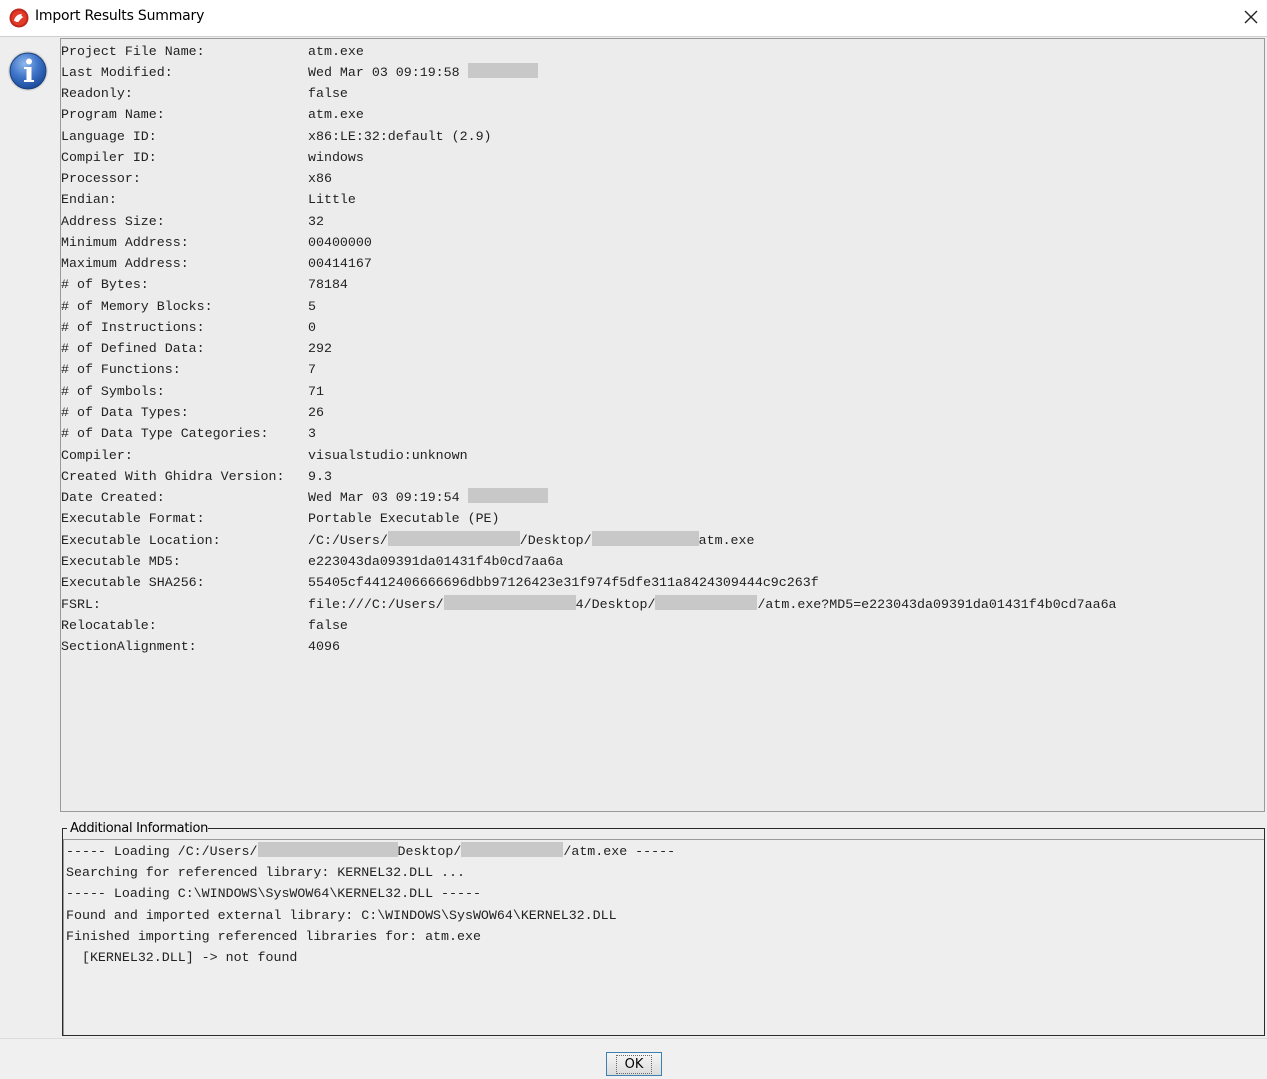 Image resolution: width=1267 pixels, height=1079 pixels. I want to click on close-button, so click(1251, 17).